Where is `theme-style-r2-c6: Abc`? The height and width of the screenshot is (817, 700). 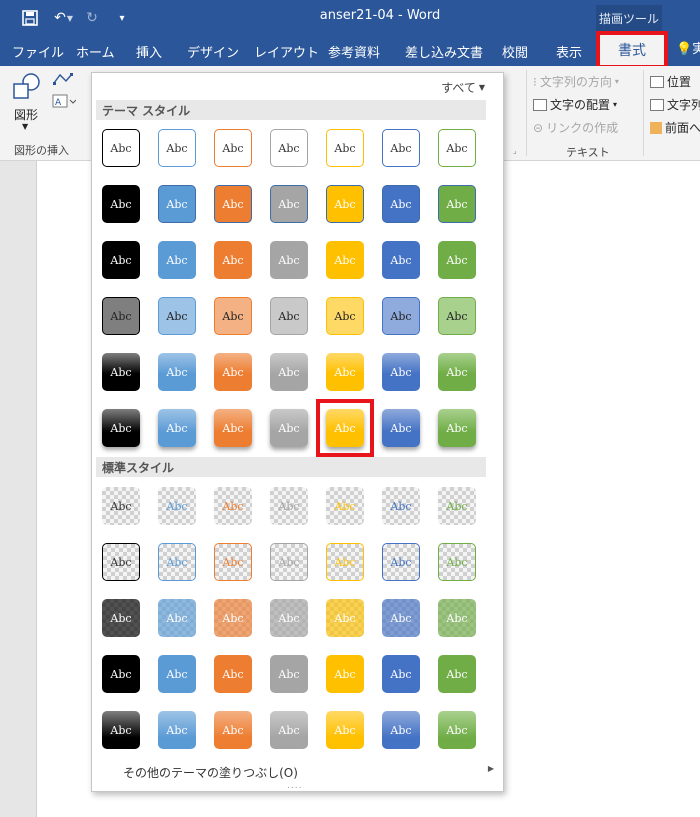
theme-style-r2-c6: Abc is located at coordinates (401, 204).